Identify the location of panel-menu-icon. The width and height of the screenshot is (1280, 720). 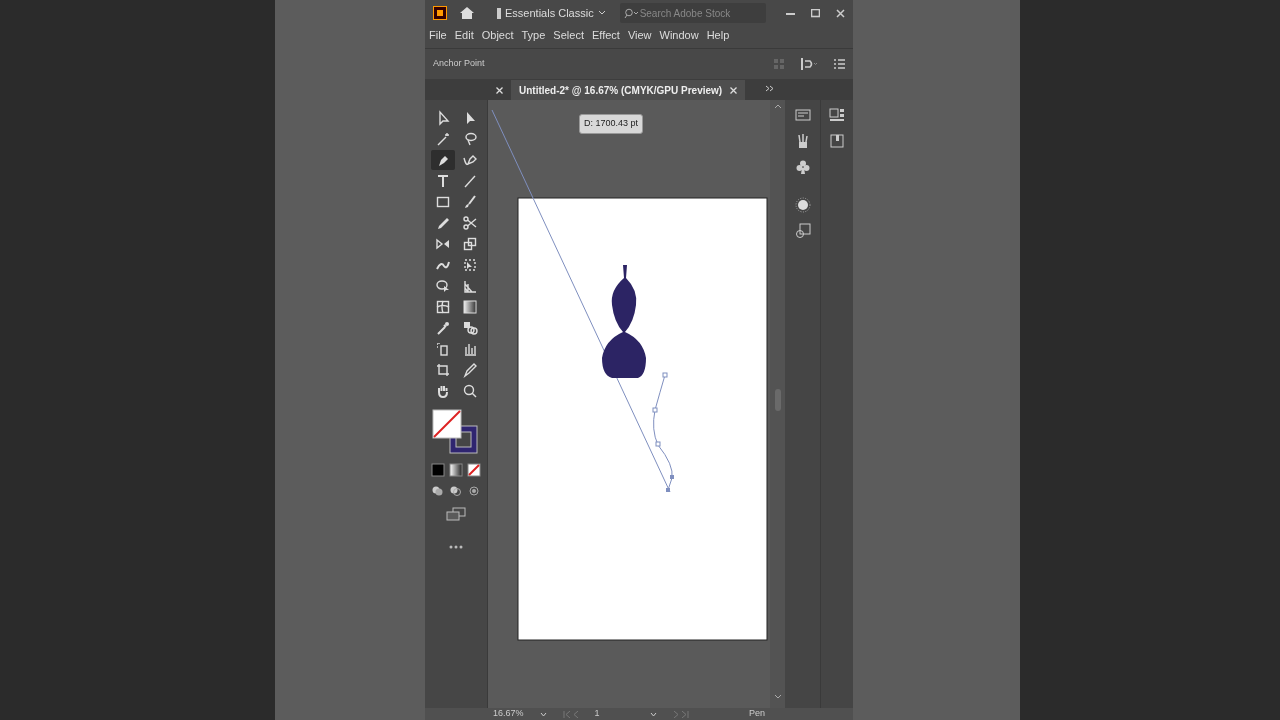
(839, 64).